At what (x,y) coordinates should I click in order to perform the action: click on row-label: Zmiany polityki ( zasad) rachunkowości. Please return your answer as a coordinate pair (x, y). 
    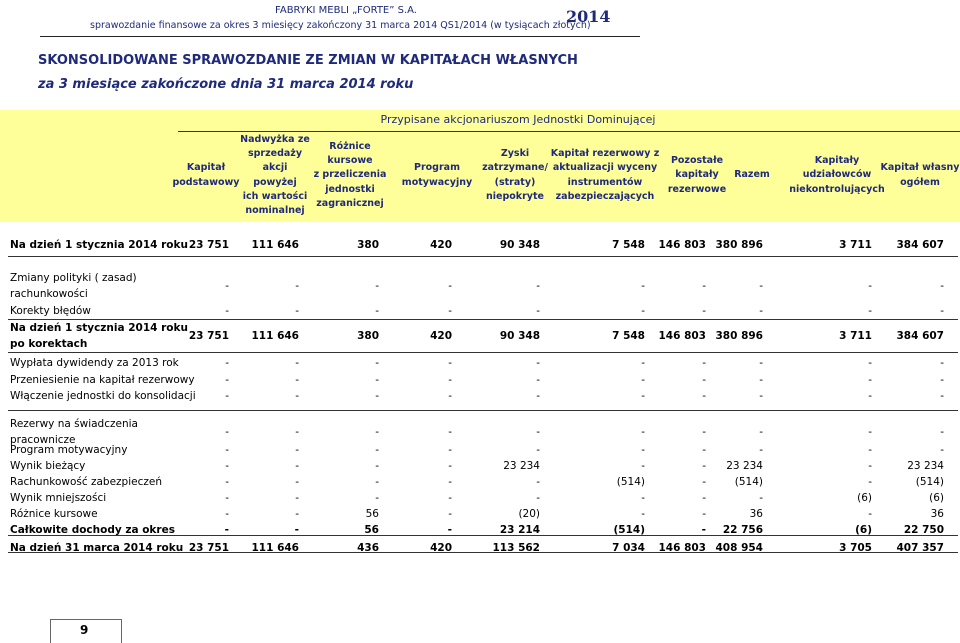
    Looking at the image, I should click on (73, 286).